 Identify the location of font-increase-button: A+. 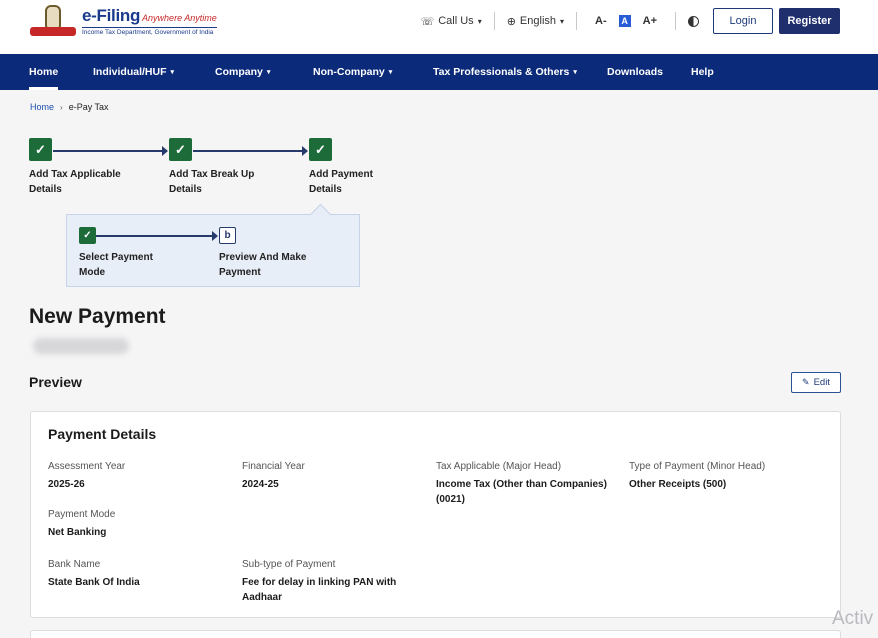
(650, 21).